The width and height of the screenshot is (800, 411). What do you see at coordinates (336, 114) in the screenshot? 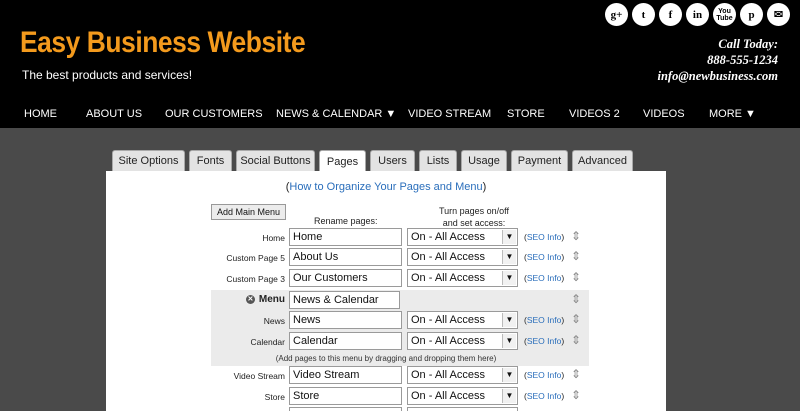
I see `nav-news-calendar: NEWS & CALENDAR ▼` at bounding box center [336, 114].